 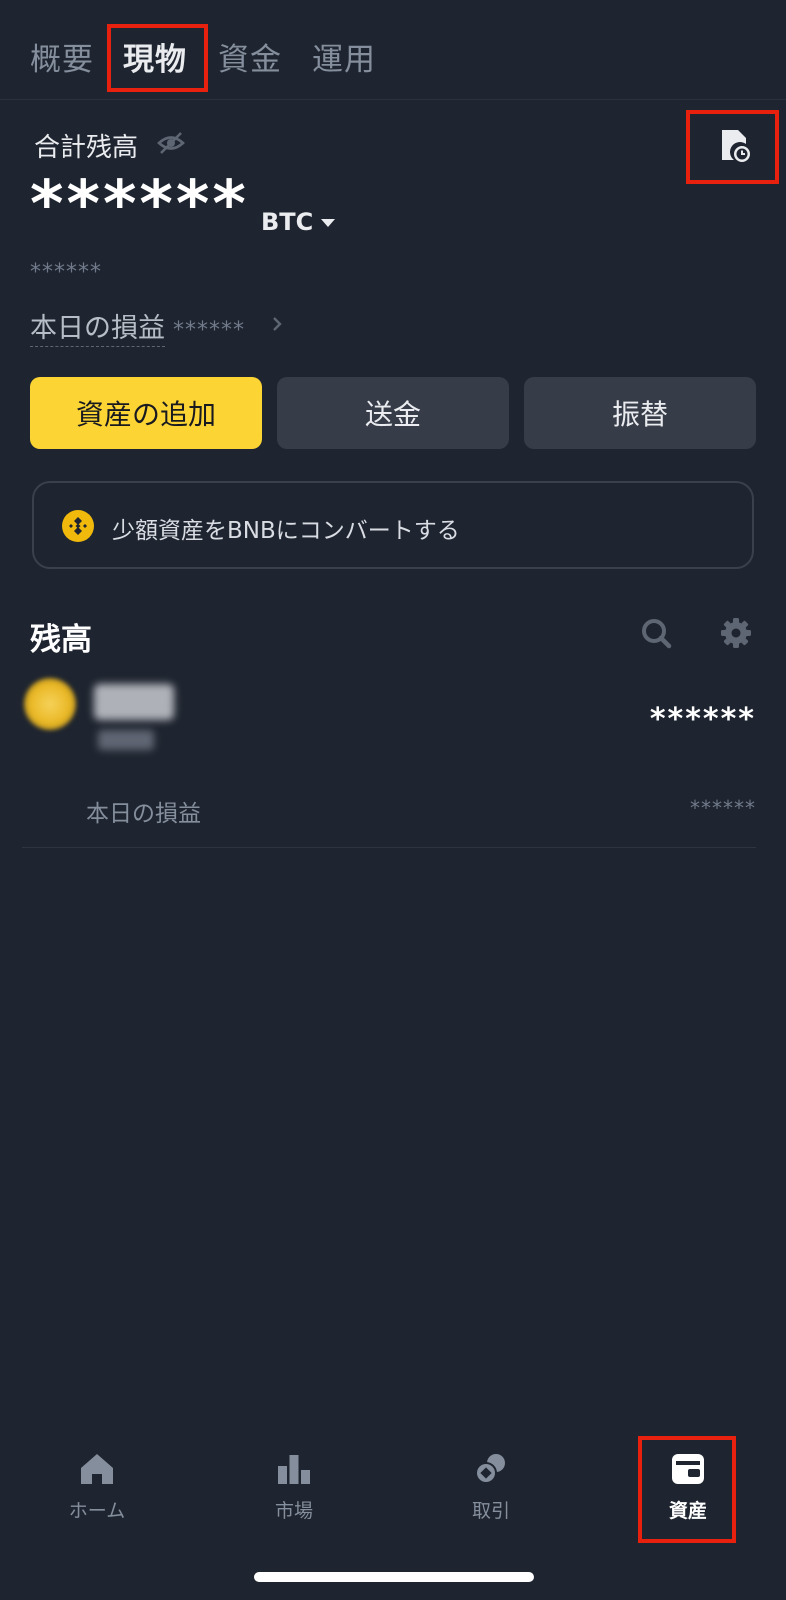 What do you see at coordinates (126, 740) in the screenshot?
I see `asset-fullname-blurred` at bounding box center [126, 740].